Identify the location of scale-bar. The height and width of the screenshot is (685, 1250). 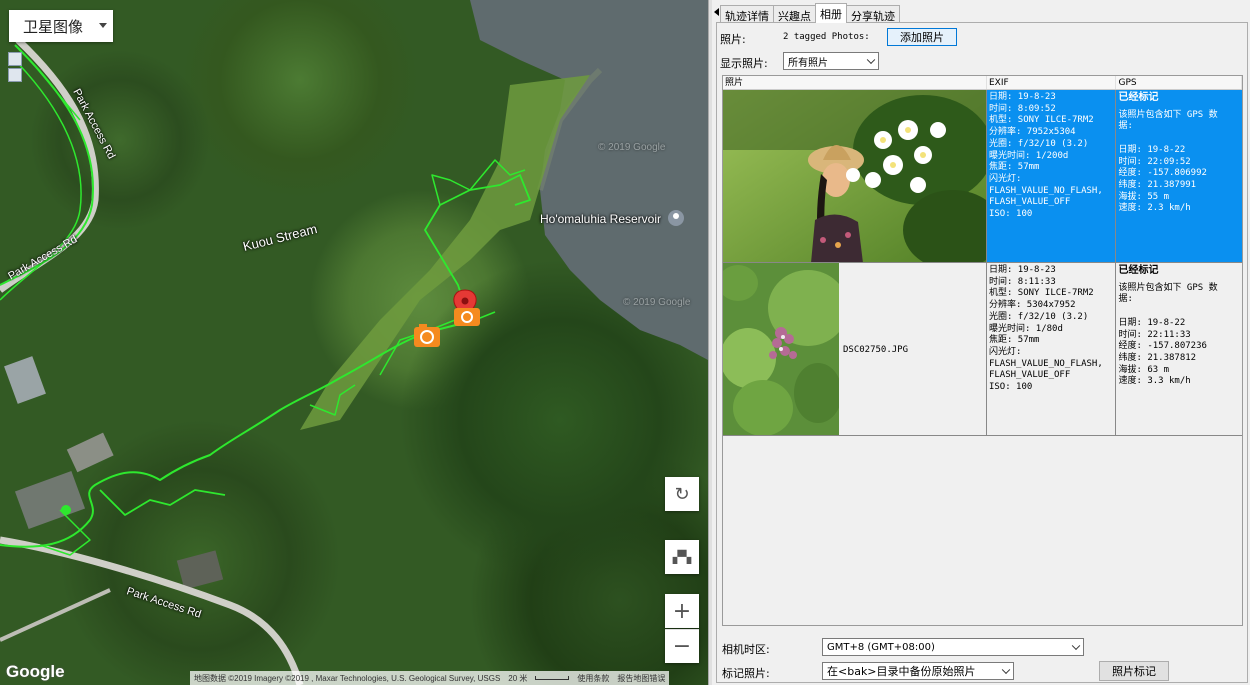
(552, 678).